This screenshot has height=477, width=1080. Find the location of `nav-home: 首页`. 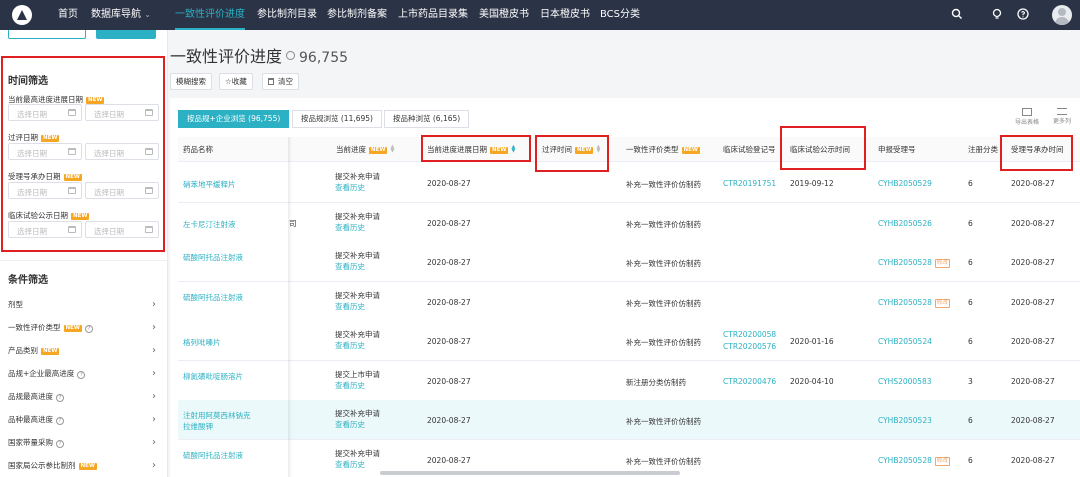

nav-home: 首页 is located at coordinates (68, 15).